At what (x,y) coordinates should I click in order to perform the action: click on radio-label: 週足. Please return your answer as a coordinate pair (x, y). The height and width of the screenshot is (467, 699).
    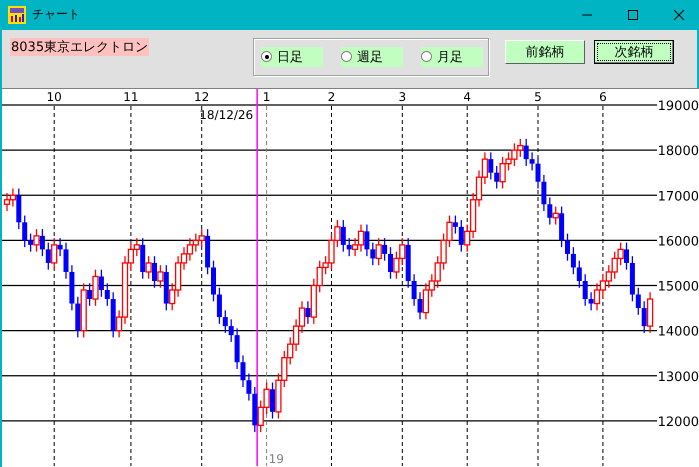
    Looking at the image, I should click on (370, 57).